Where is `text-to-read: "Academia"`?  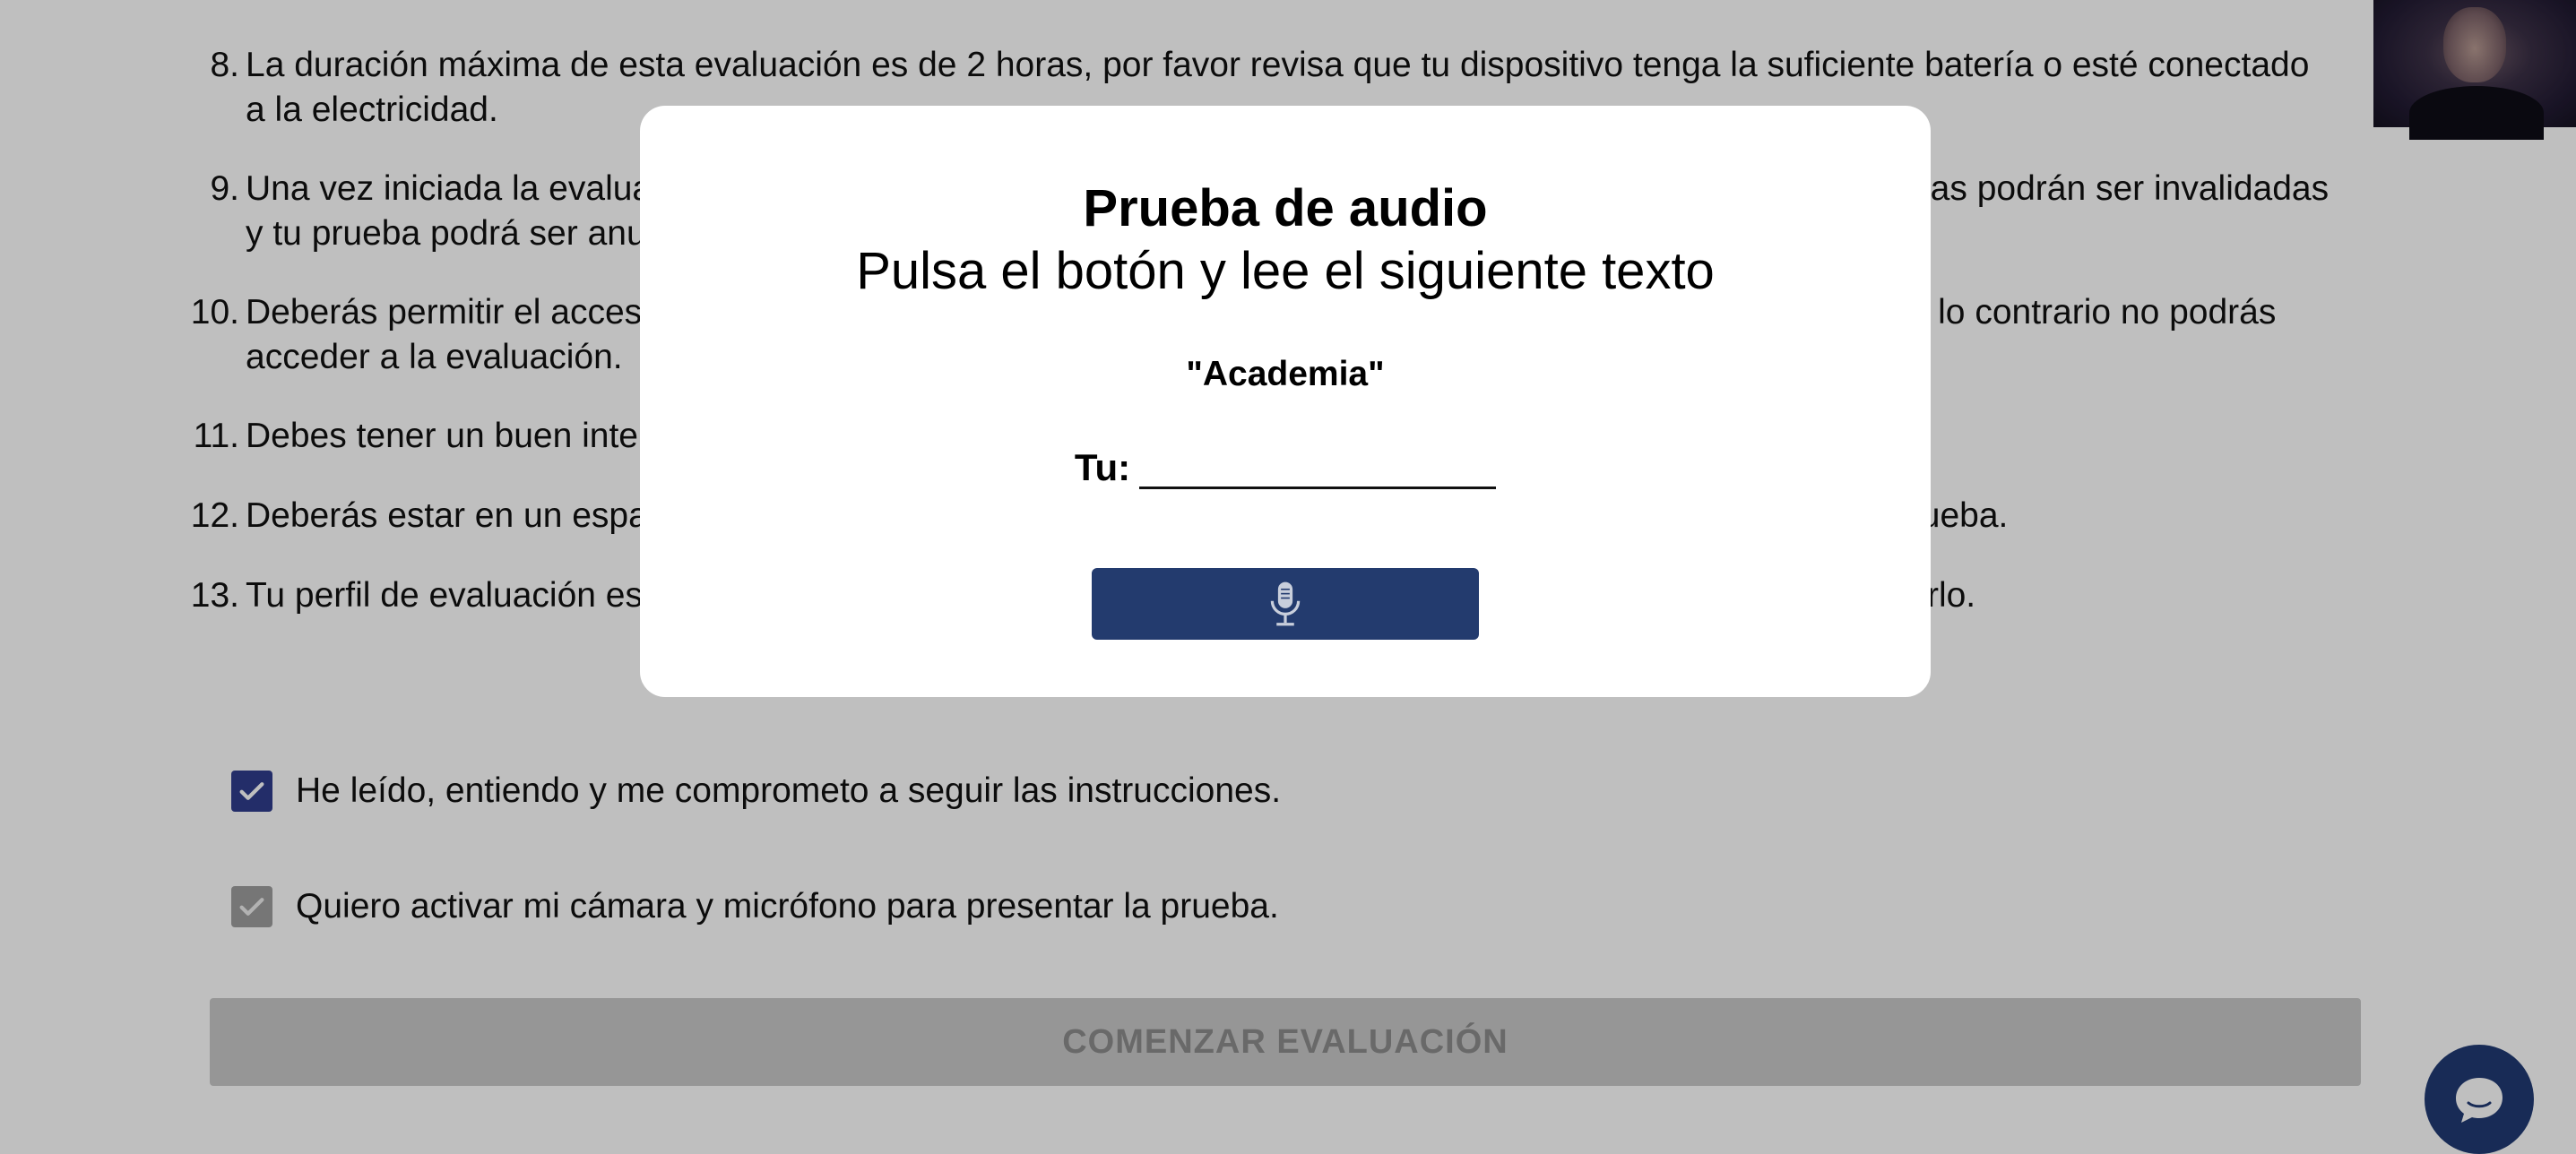
text-to-read: "Academia" is located at coordinates (1285, 374).